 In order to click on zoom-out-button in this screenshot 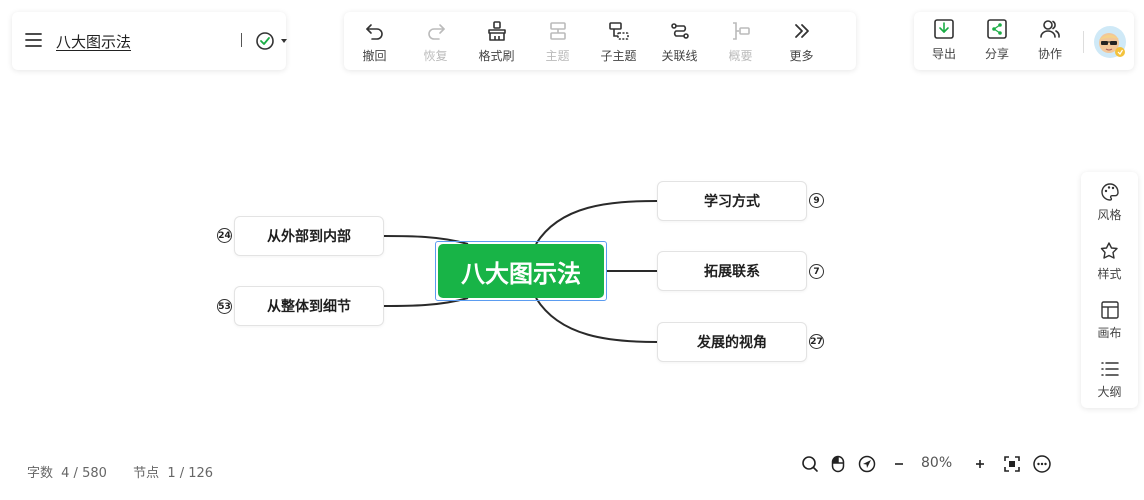, I will do `click(899, 464)`.